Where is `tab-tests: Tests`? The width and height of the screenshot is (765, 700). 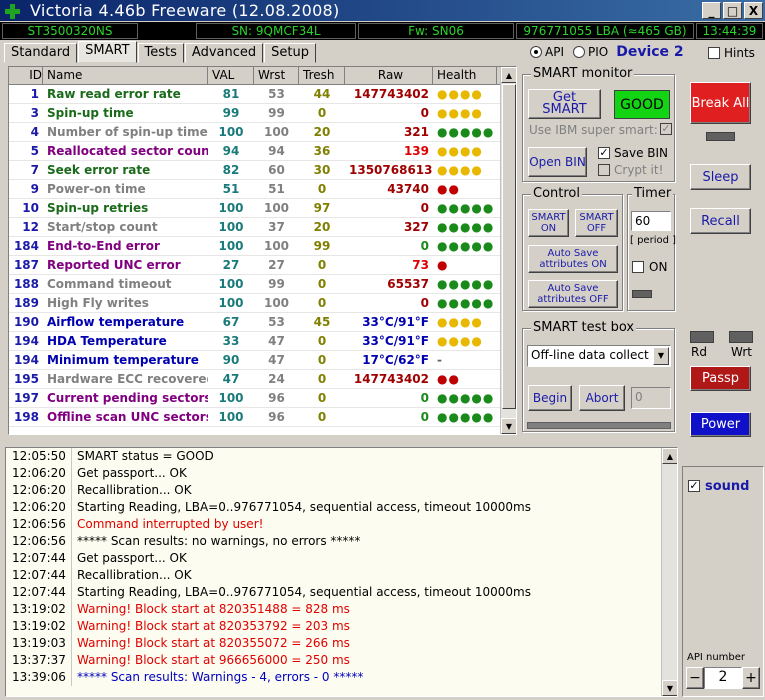
tab-tests: Tests is located at coordinates (160, 53).